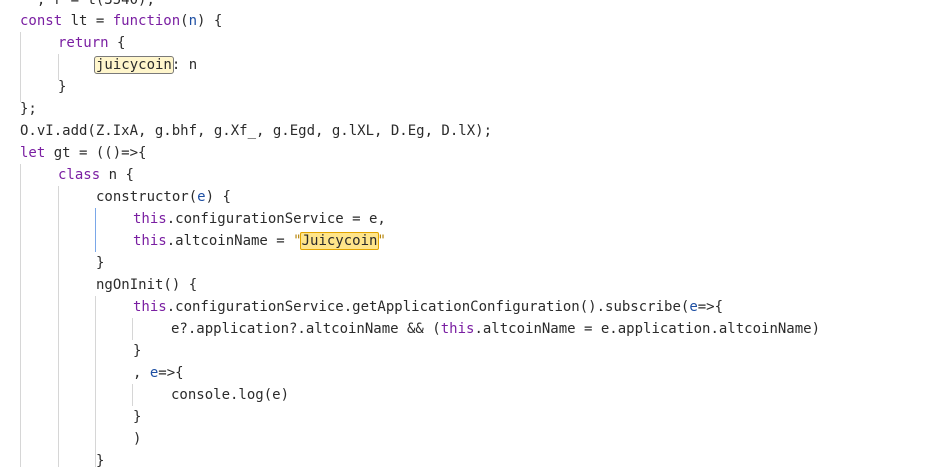 This screenshot has width=939, height=467. What do you see at coordinates (147, 197) in the screenshot?
I see `code-token: constructor(` at bounding box center [147, 197].